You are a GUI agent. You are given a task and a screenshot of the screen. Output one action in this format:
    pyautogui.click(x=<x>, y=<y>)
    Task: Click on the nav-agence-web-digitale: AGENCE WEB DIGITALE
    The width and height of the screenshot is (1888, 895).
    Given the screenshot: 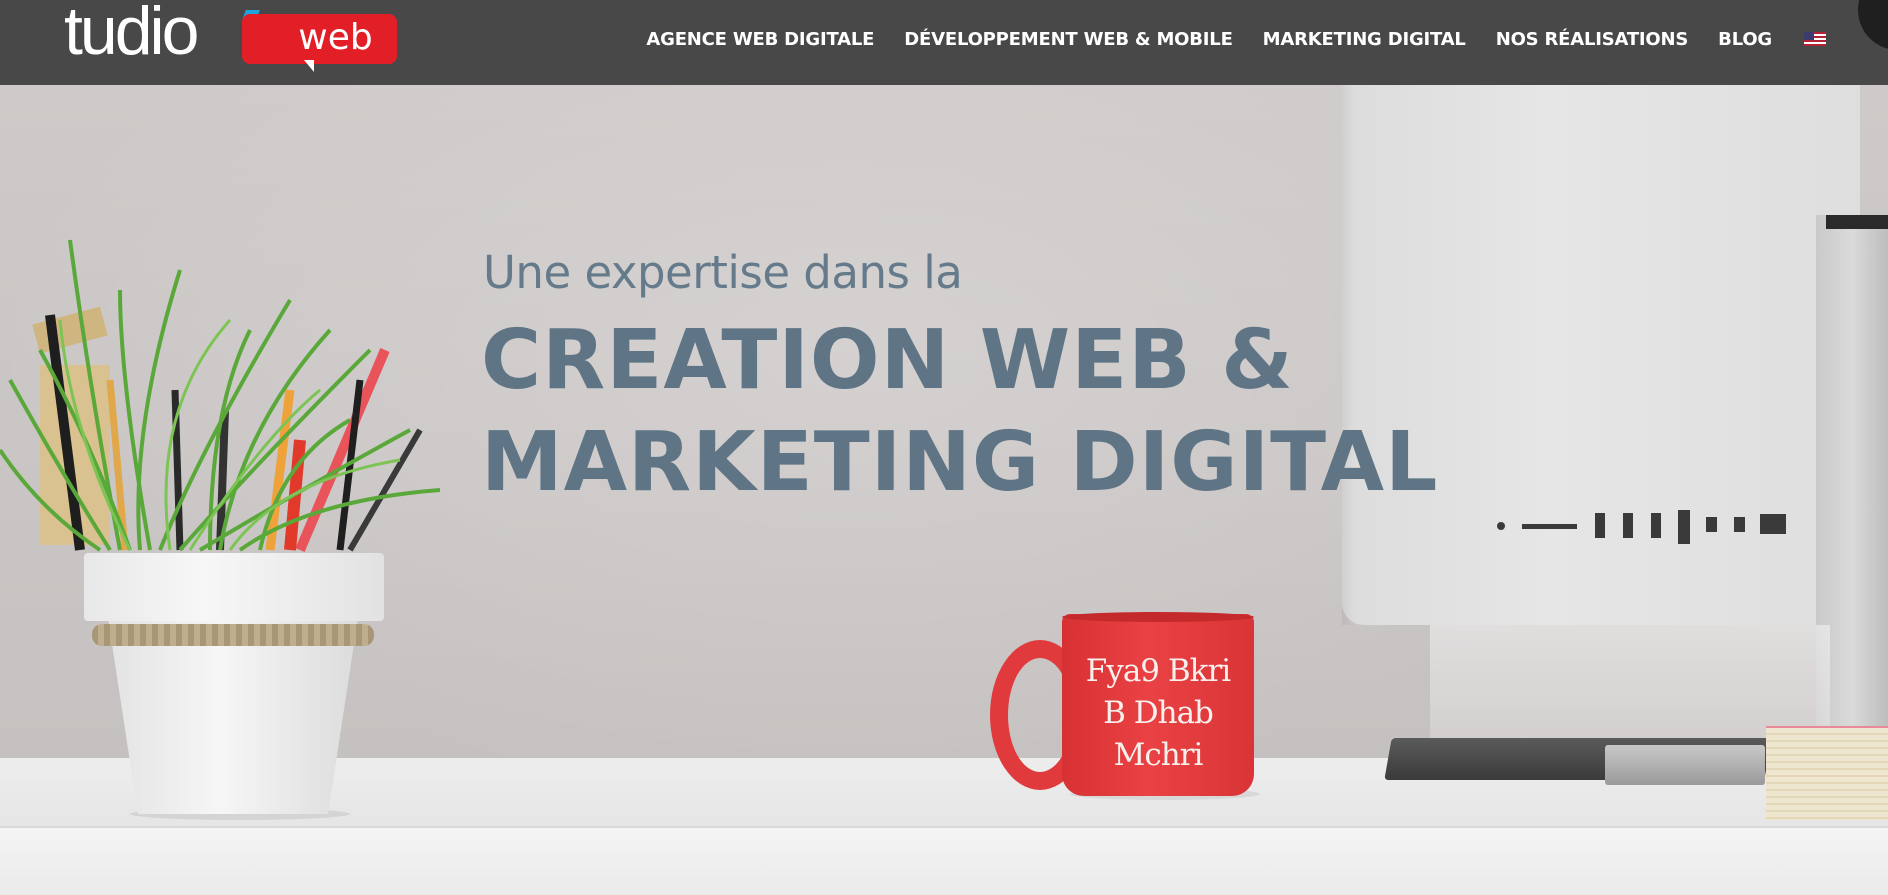 What is the action you would take?
    pyautogui.click(x=760, y=39)
    